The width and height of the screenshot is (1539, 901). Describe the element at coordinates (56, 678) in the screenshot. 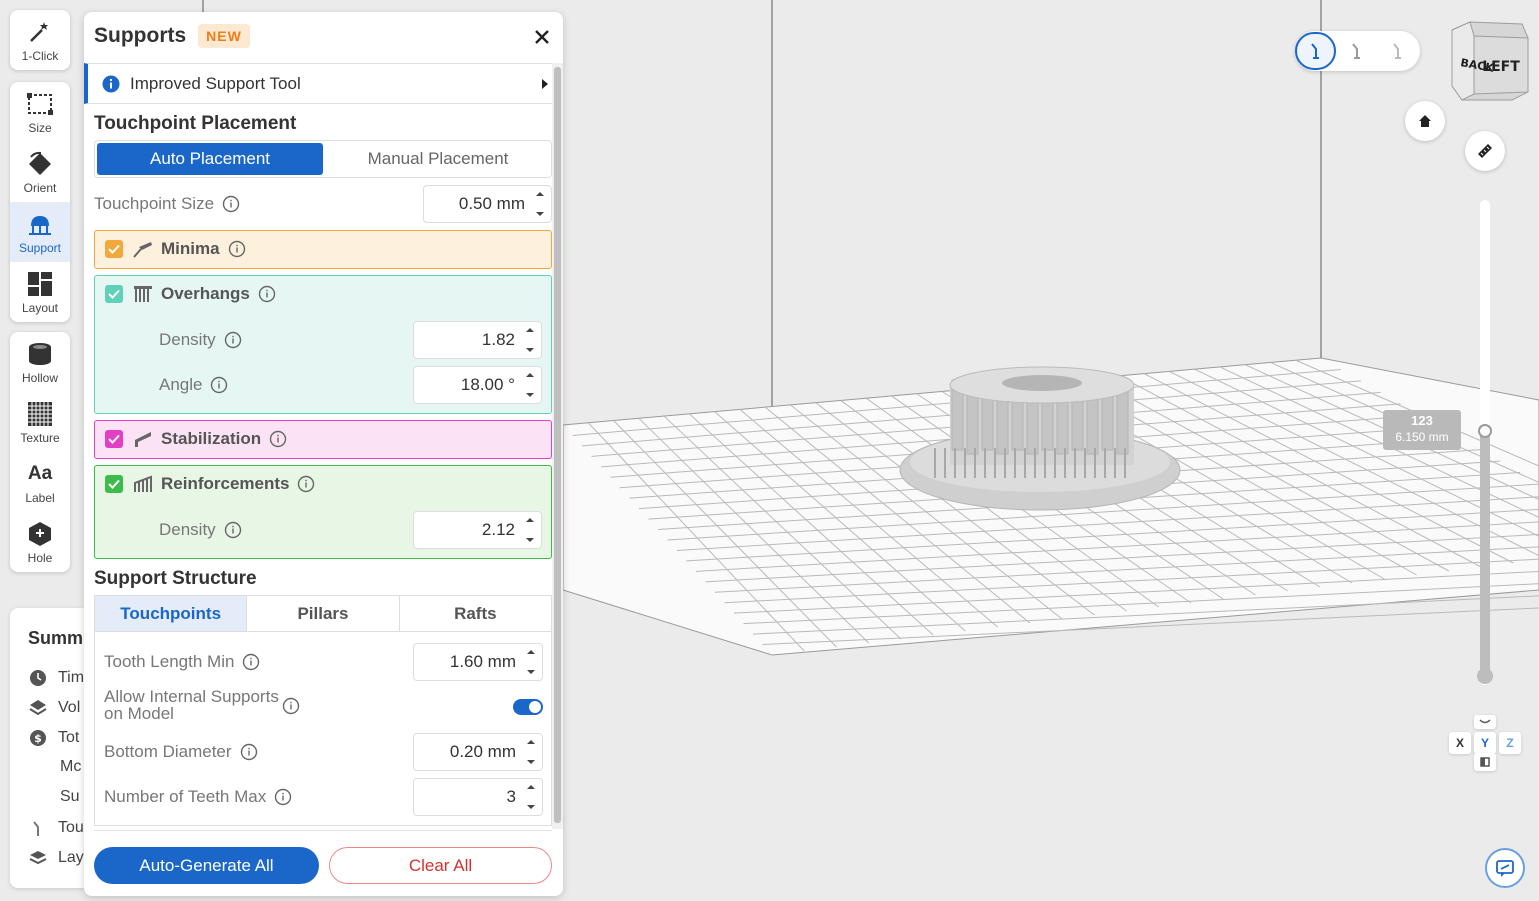

I see `summary-row-time: Tim` at that location.